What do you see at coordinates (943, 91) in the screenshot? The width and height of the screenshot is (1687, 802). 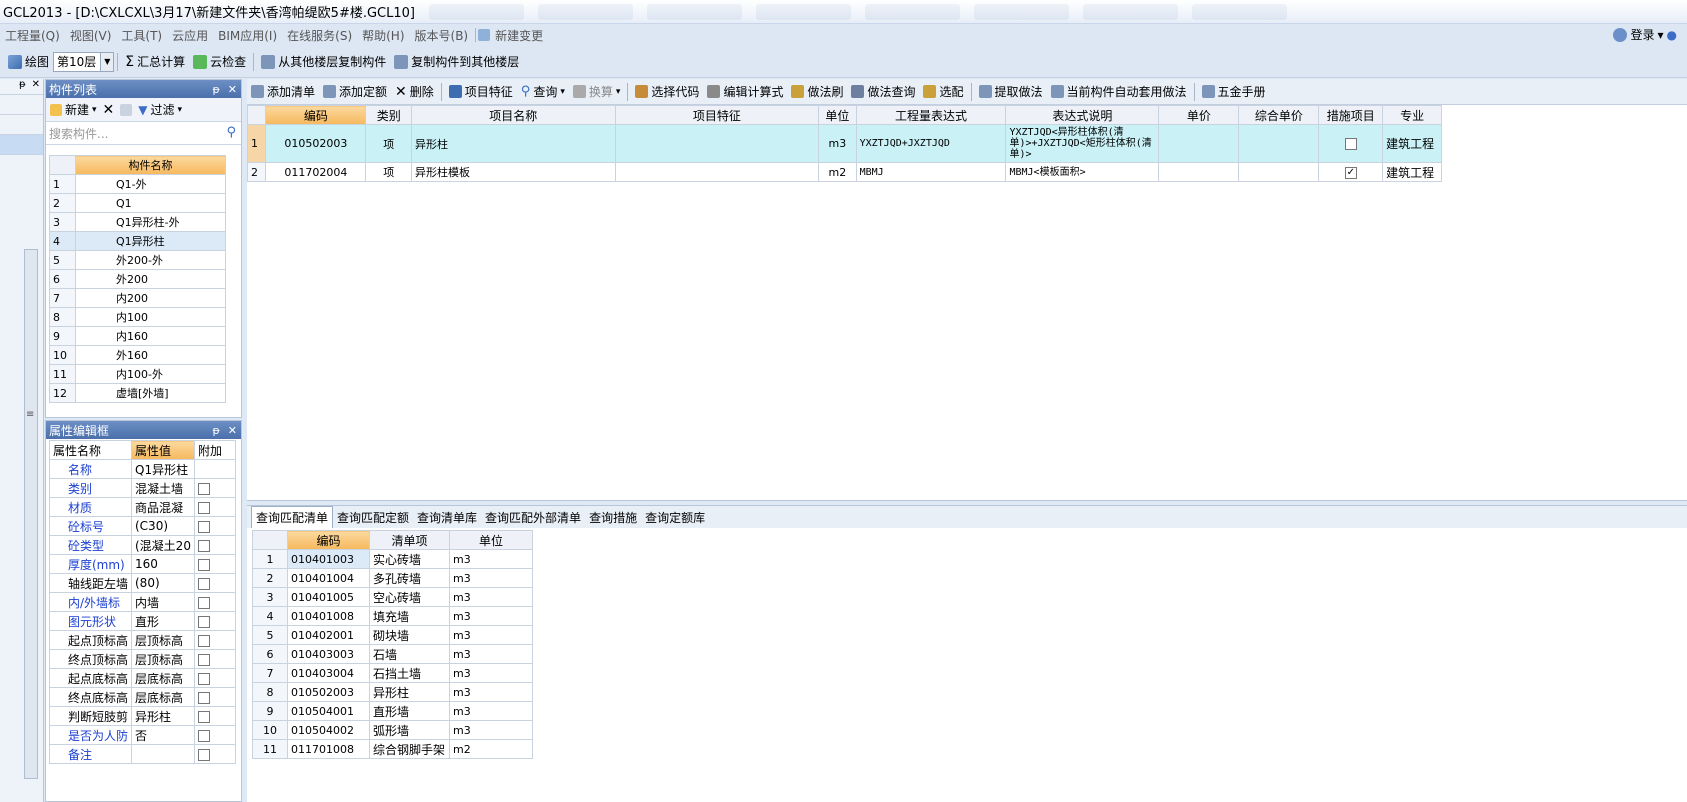 I see `select-config-button: 选配` at bounding box center [943, 91].